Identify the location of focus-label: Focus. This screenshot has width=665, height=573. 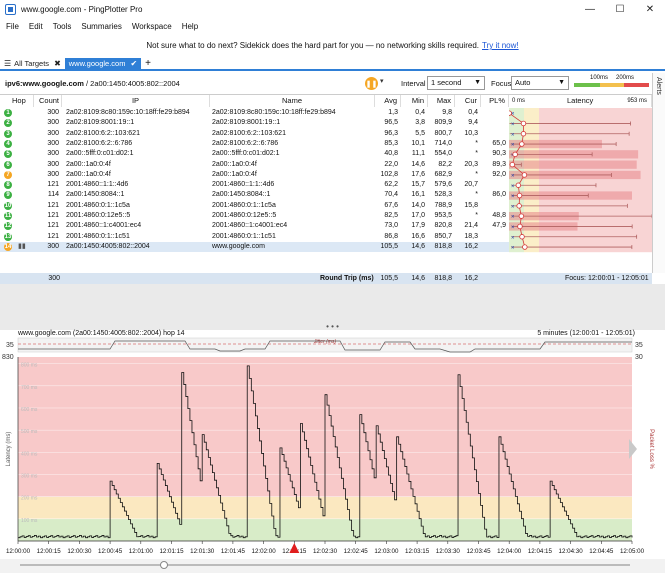
(501, 83).